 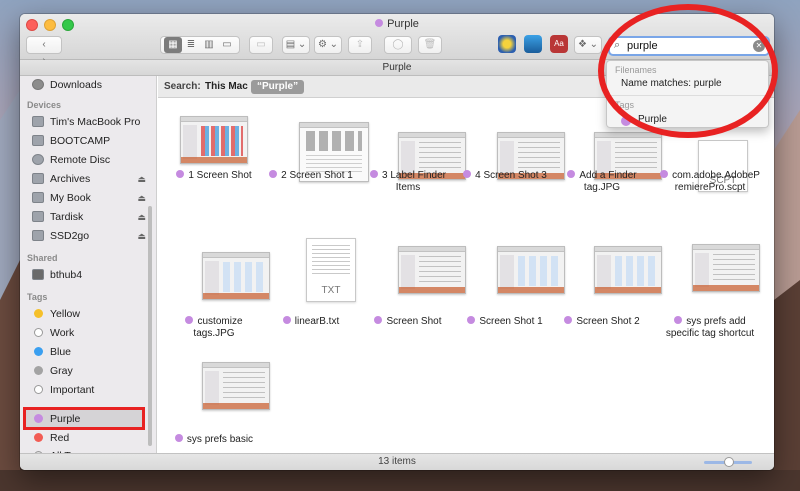 What do you see at coordinates (296, 45) in the screenshot?
I see `arrange-button: ▤ ⌄` at bounding box center [296, 45].